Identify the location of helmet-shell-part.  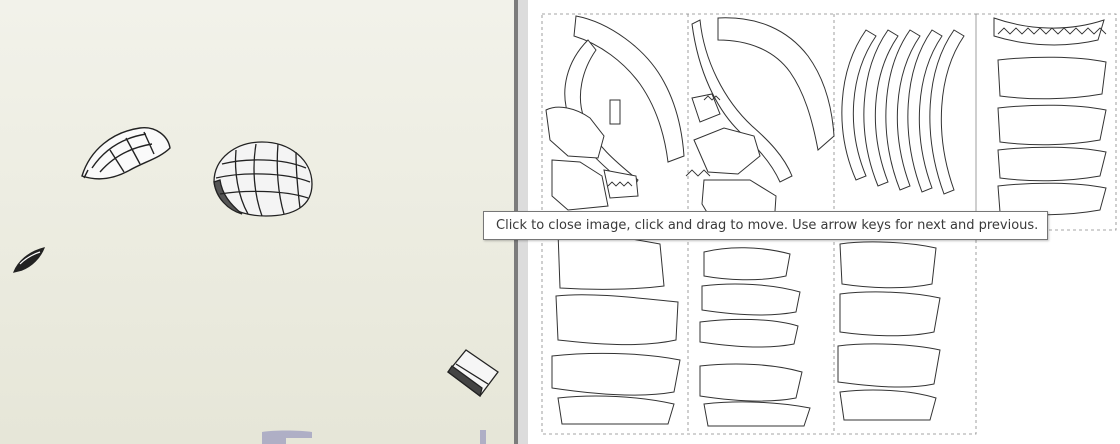
(126, 153).